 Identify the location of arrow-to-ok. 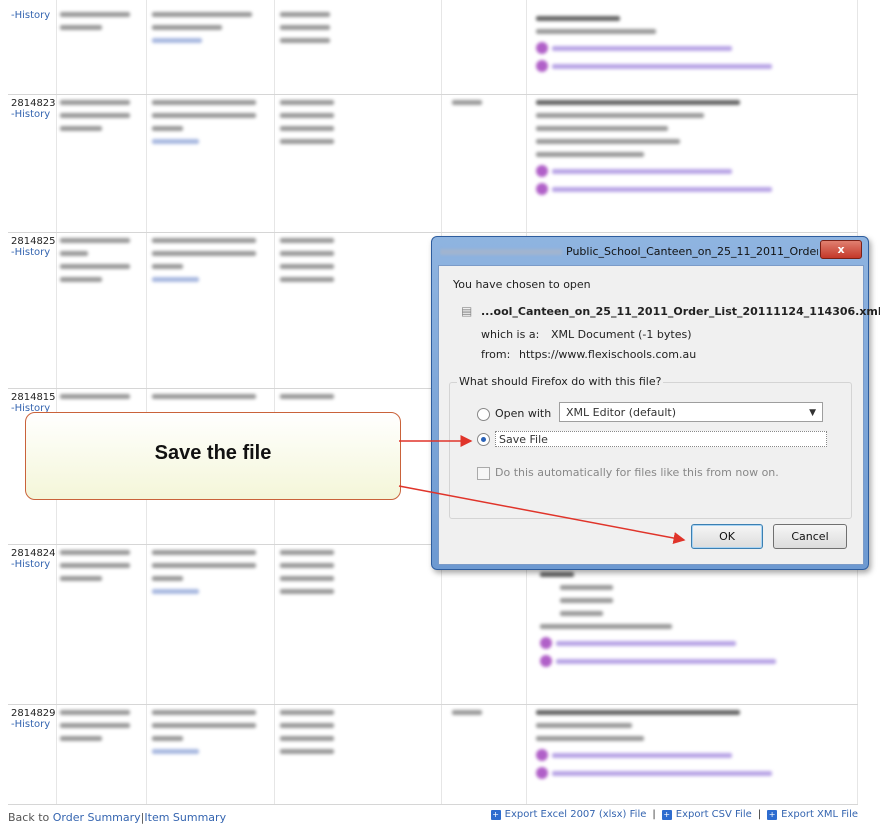
(542, 514).